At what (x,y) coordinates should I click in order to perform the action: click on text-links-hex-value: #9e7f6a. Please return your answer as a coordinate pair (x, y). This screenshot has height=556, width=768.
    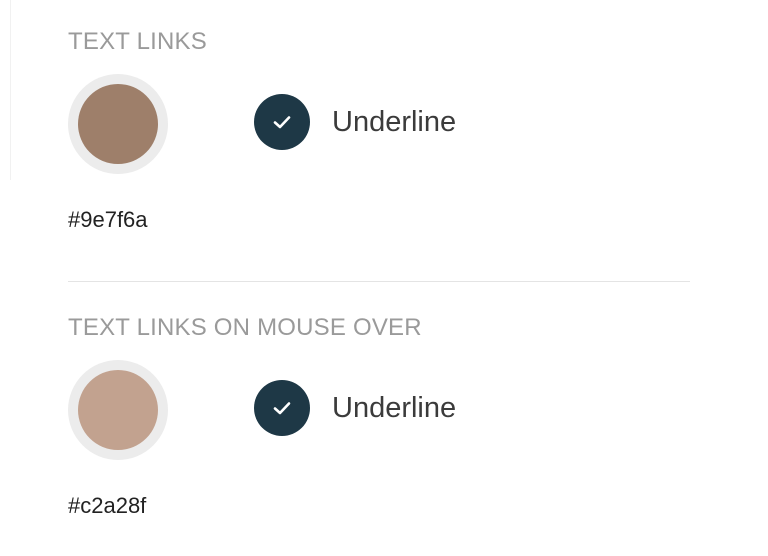
    Looking at the image, I should click on (108, 219).